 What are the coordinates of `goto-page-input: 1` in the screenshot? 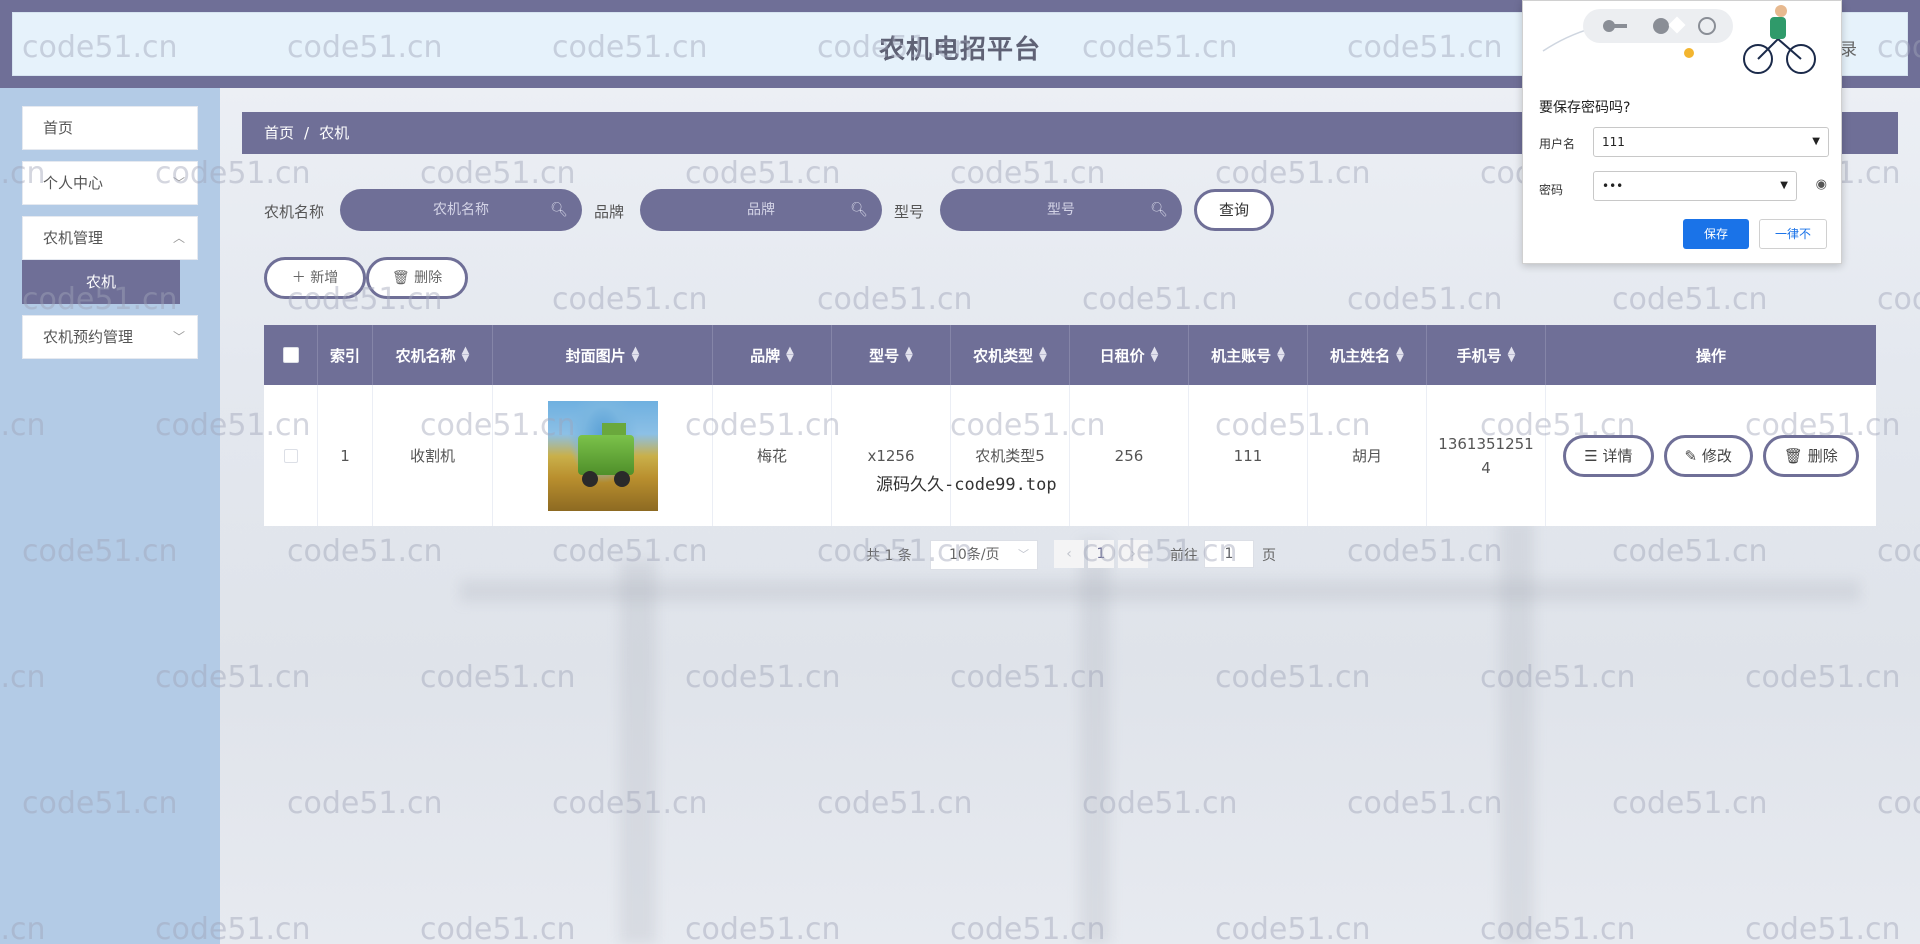 It's located at (1229, 554).